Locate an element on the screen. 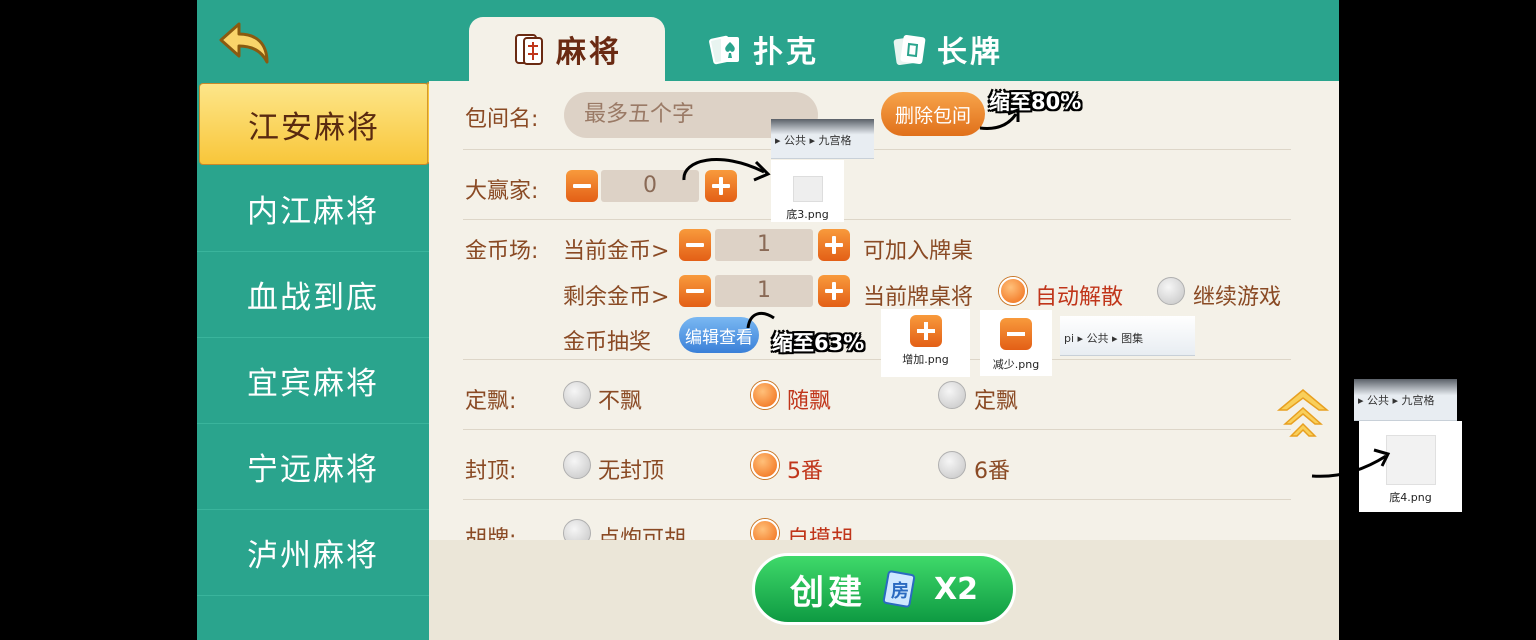 This screenshot has width=1536, height=640. long-cards-icon is located at coordinates (909, 50).